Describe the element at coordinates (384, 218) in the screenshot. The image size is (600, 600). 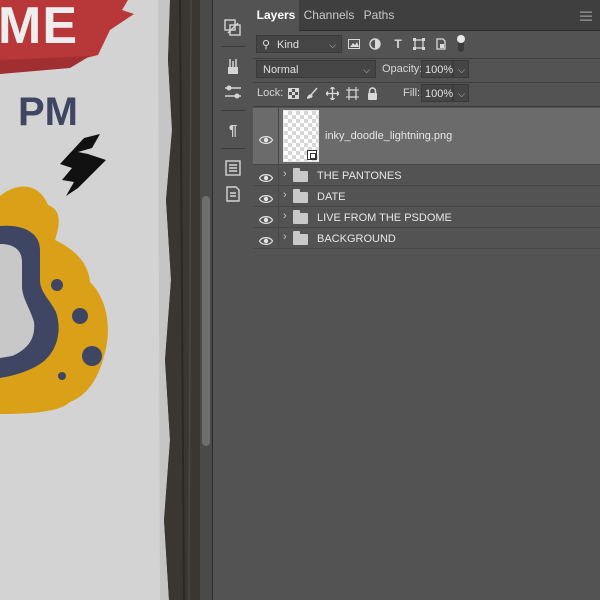
I see `layer-name: LIVE FROM THE PSDOME` at that location.